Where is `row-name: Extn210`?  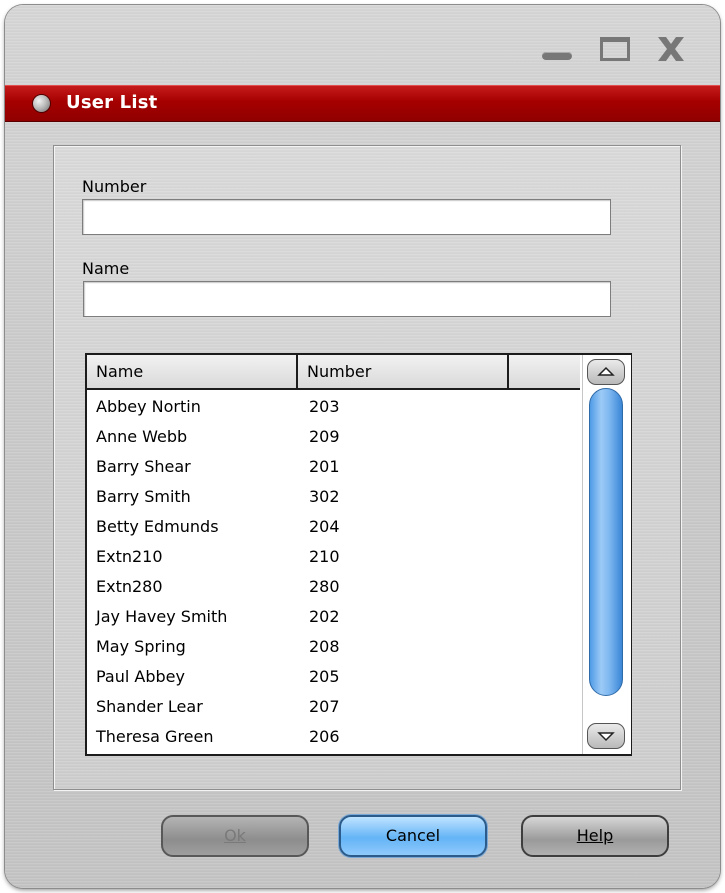
row-name: Extn210 is located at coordinates (129, 556).